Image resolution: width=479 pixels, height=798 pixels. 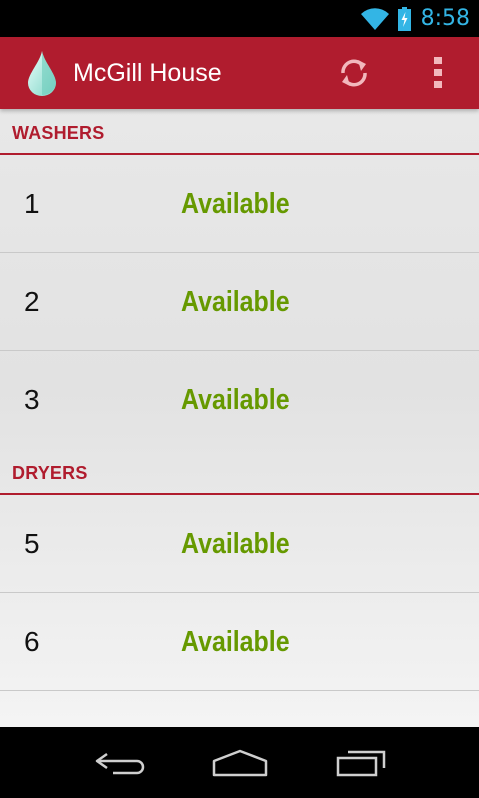 What do you see at coordinates (32, 641) in the screenshot?
I see `machine-number: 6` at bounding box center [32, 641].